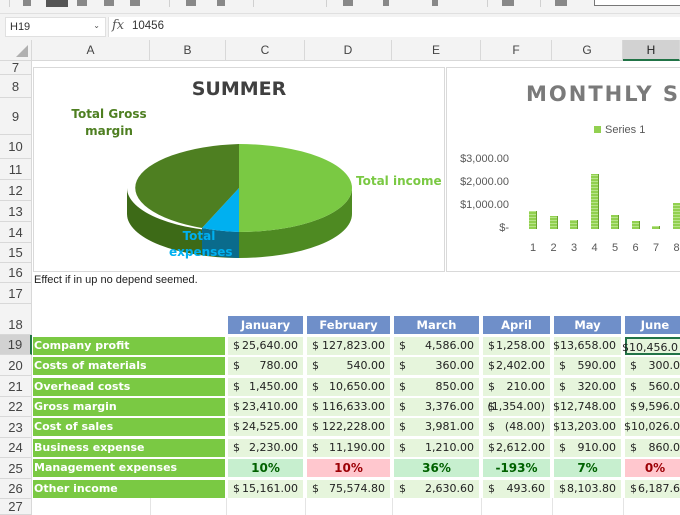 The image size is (680, 515). I want to click on name-box: H19 ⌄, so click(55, 27).